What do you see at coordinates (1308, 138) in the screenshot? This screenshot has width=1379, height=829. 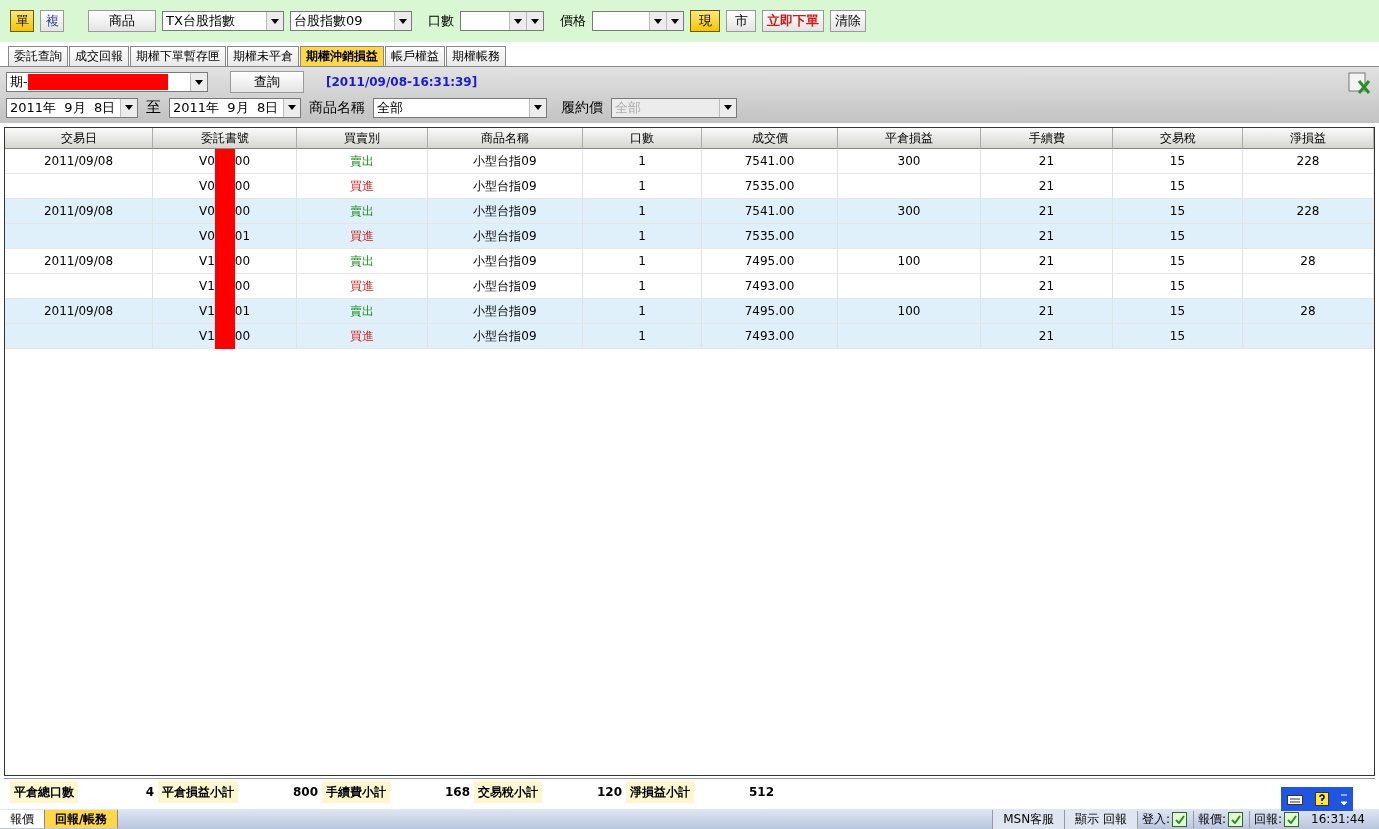 I see `column-header: 淨損益` at bounding box center [1308, 138].